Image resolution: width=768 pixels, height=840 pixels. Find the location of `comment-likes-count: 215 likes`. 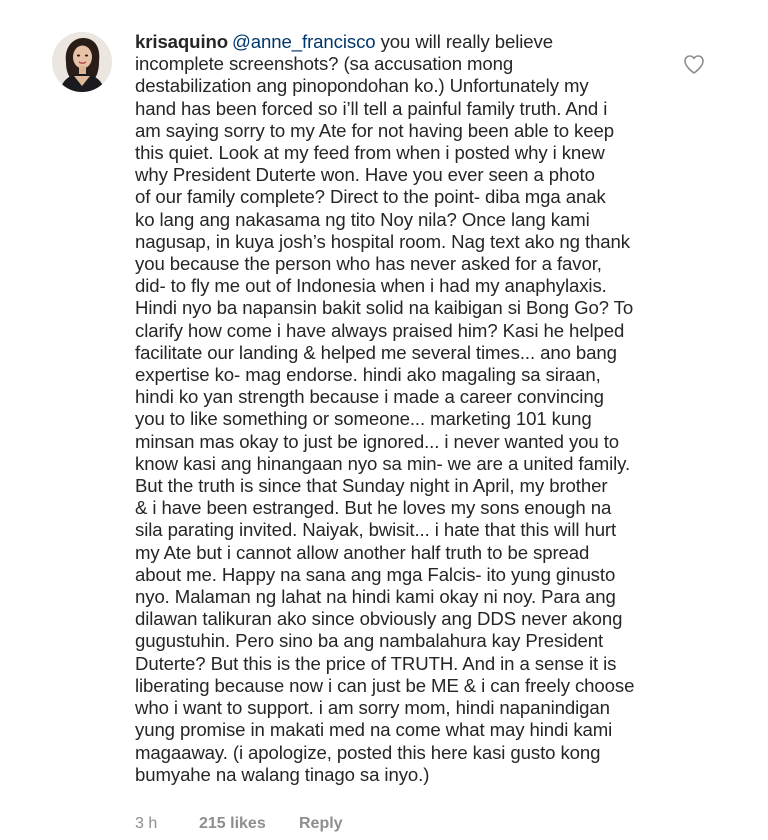

comment-likes-count: 215 likes is located at coordinates (249, 824).